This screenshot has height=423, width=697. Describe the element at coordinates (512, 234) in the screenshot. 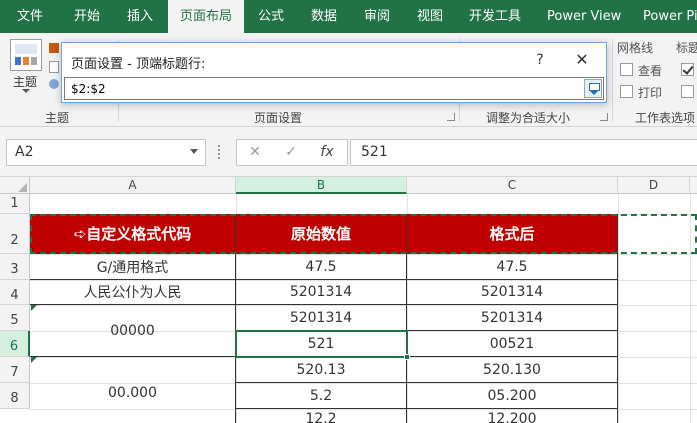

I see `header-cell-formatted: 格式后` at that location.